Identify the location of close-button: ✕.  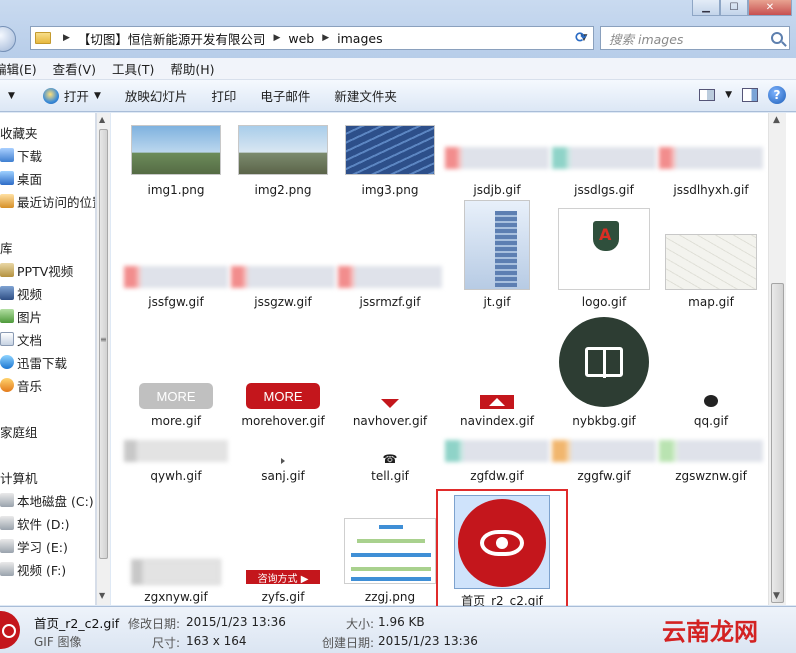
(770, 8).